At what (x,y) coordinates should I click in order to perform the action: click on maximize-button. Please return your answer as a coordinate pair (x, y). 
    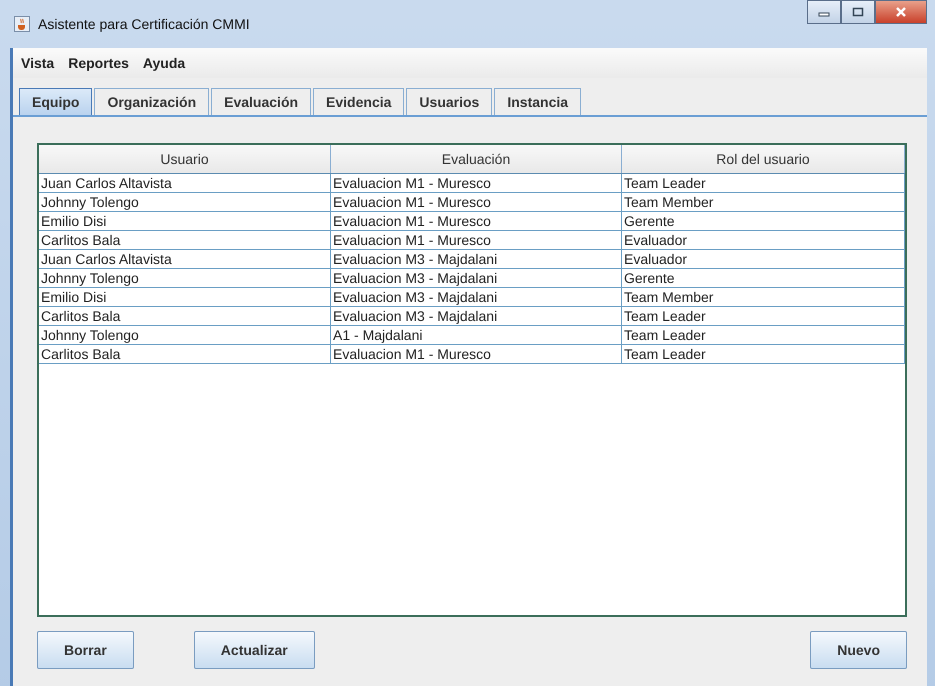
    Looking at the image, I should click on (858, 12).